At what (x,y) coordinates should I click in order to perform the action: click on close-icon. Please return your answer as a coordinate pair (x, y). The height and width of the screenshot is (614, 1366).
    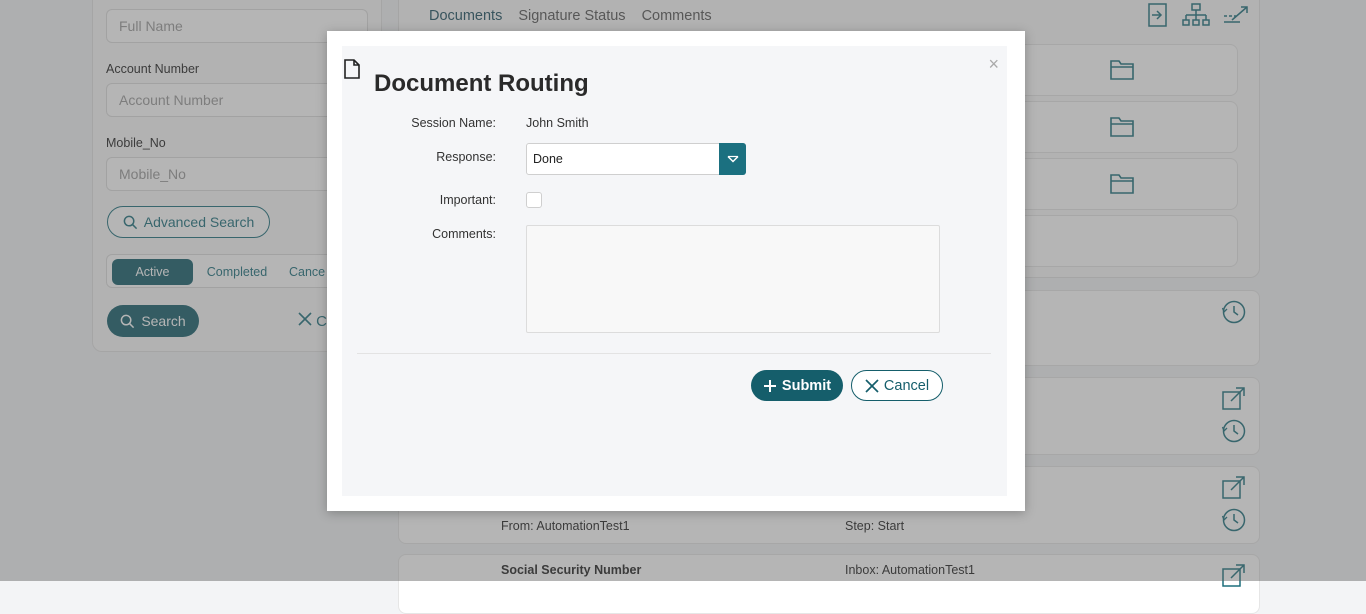
    Looking at the image, I should click on (872, 385).